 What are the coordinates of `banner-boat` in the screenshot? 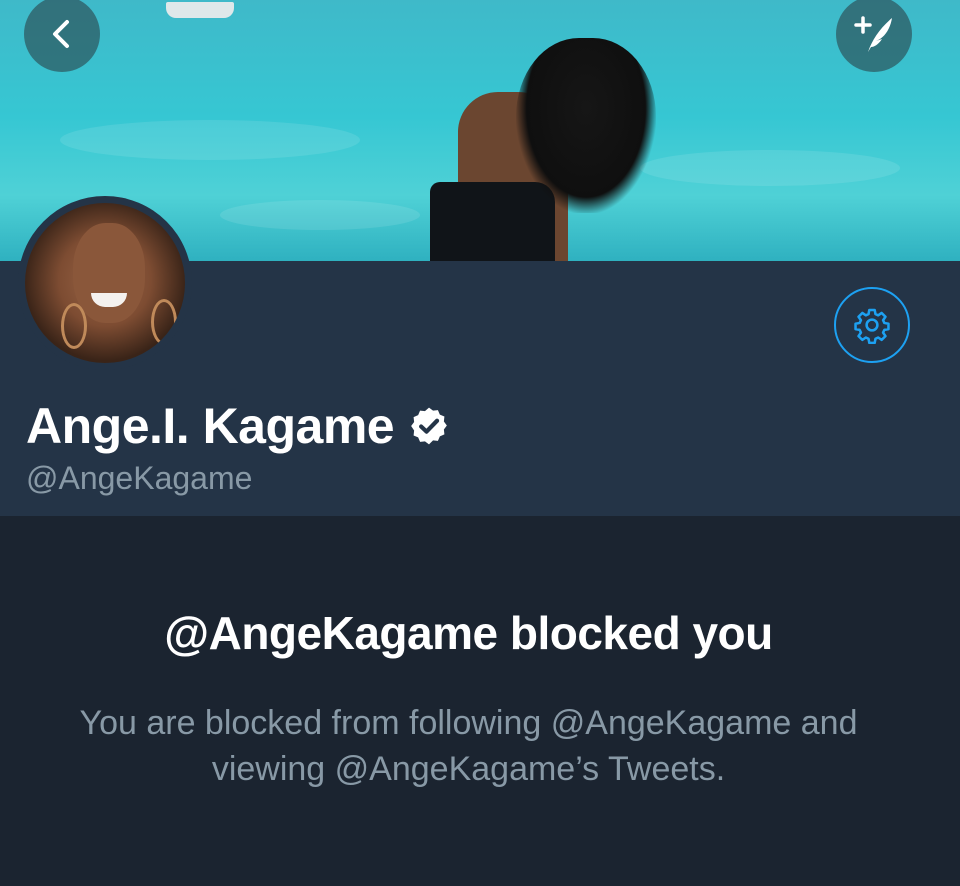 It's located at (200, 10).